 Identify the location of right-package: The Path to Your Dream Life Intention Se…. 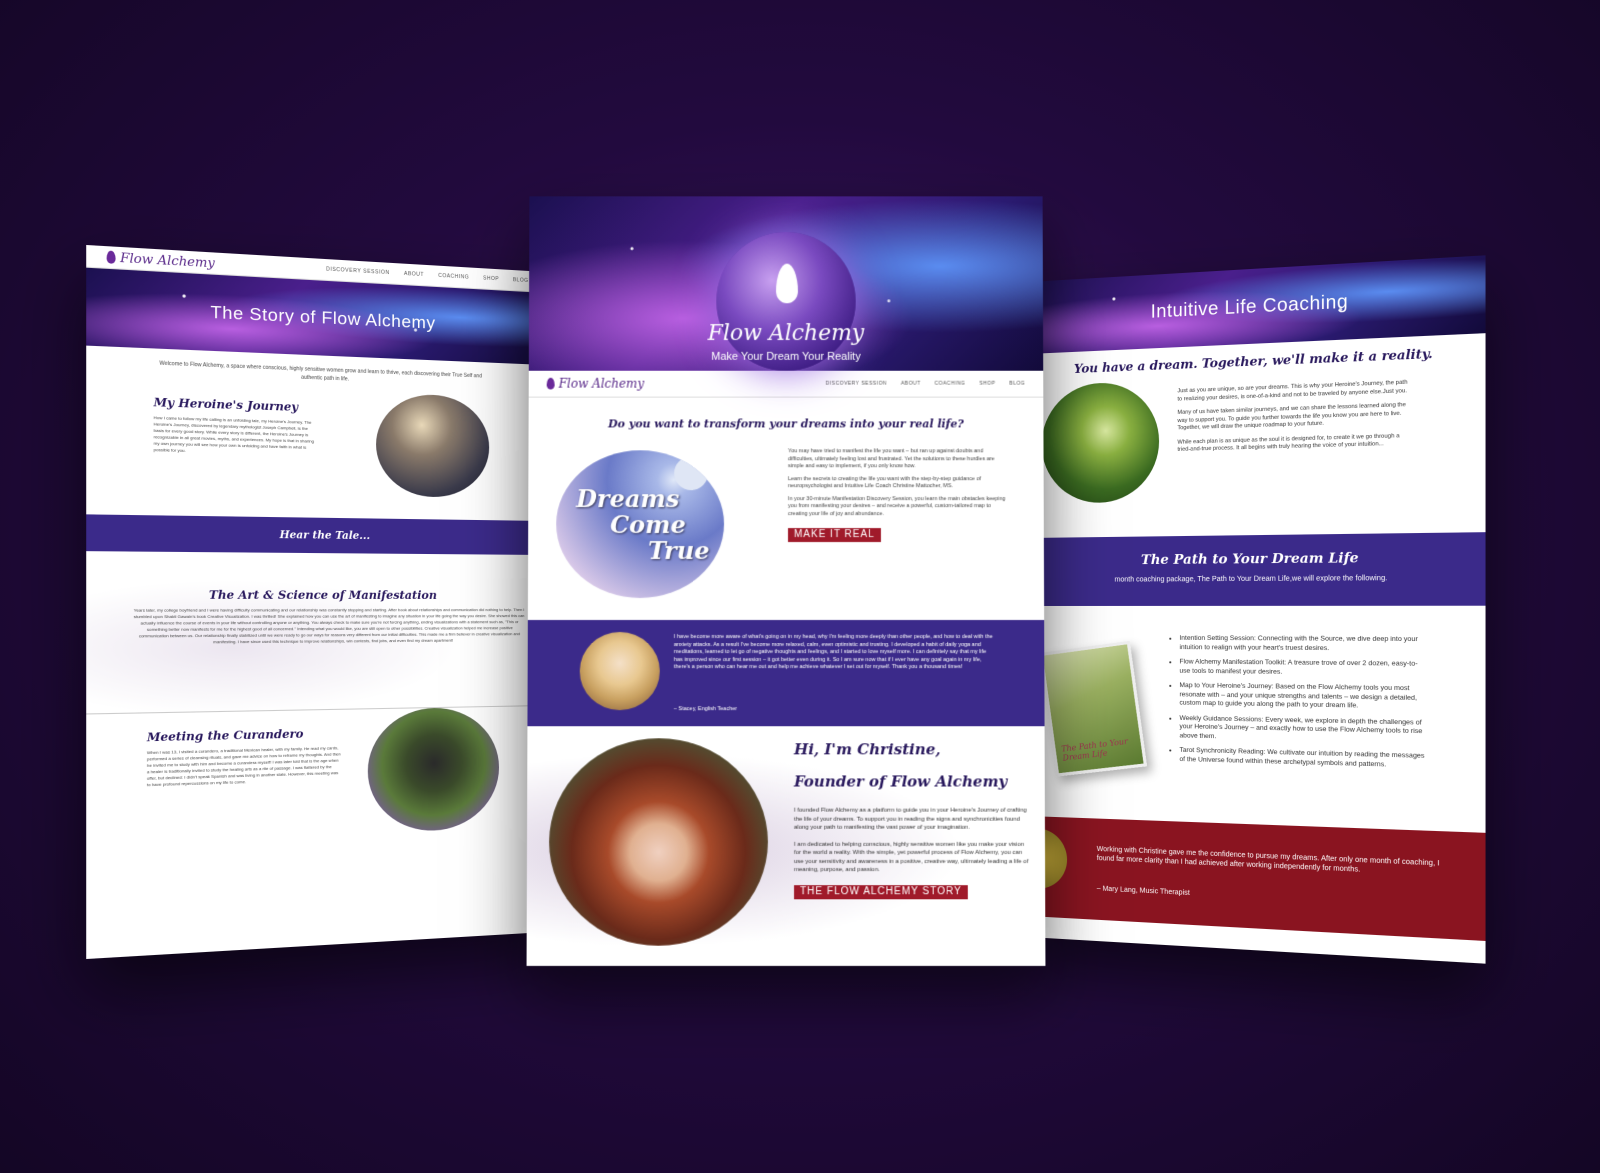
(1257, 719).